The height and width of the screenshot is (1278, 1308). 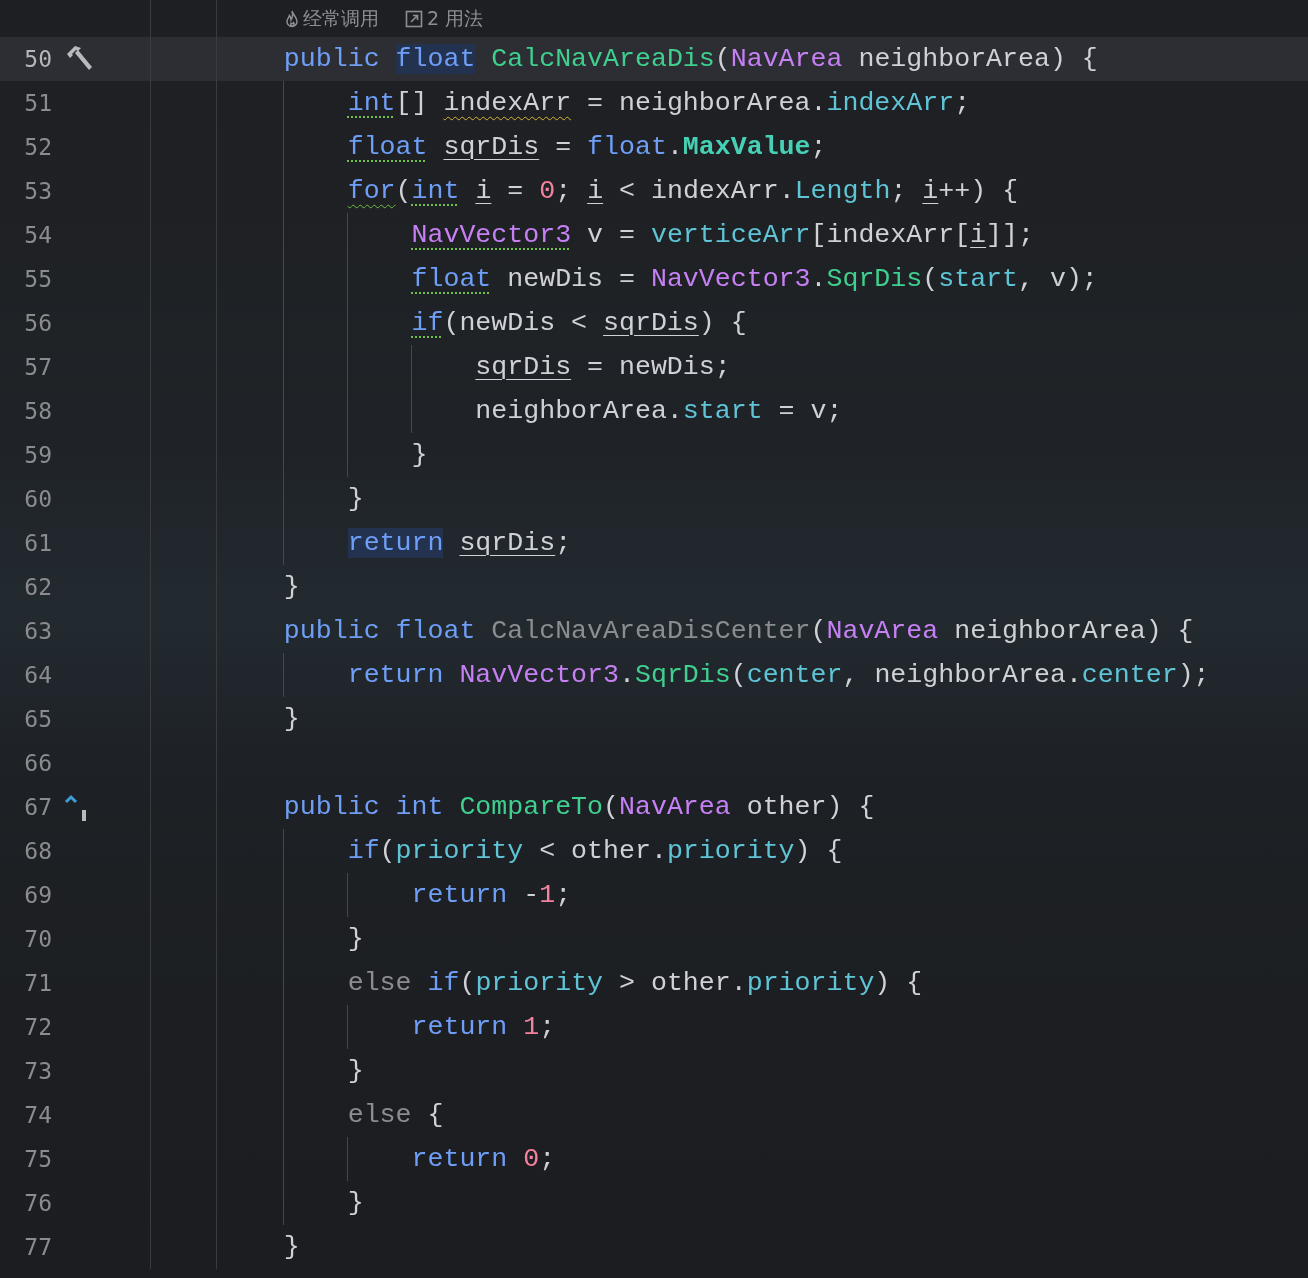 What do you see at coordinates (37, 147) in the screenshot?
I see `line-number: 52` at bounding box center [37, 147].